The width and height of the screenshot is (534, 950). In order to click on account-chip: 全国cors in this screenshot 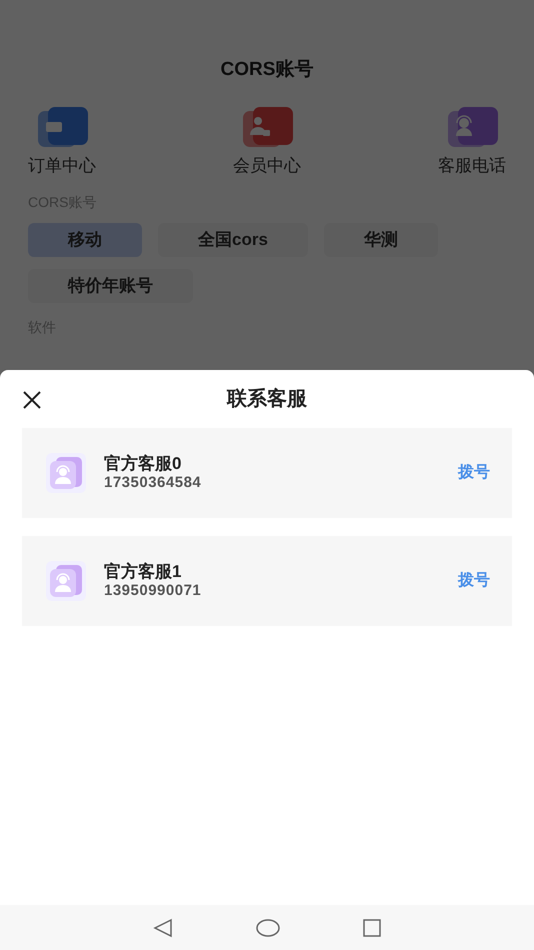, I will do `click(233, 240)`.